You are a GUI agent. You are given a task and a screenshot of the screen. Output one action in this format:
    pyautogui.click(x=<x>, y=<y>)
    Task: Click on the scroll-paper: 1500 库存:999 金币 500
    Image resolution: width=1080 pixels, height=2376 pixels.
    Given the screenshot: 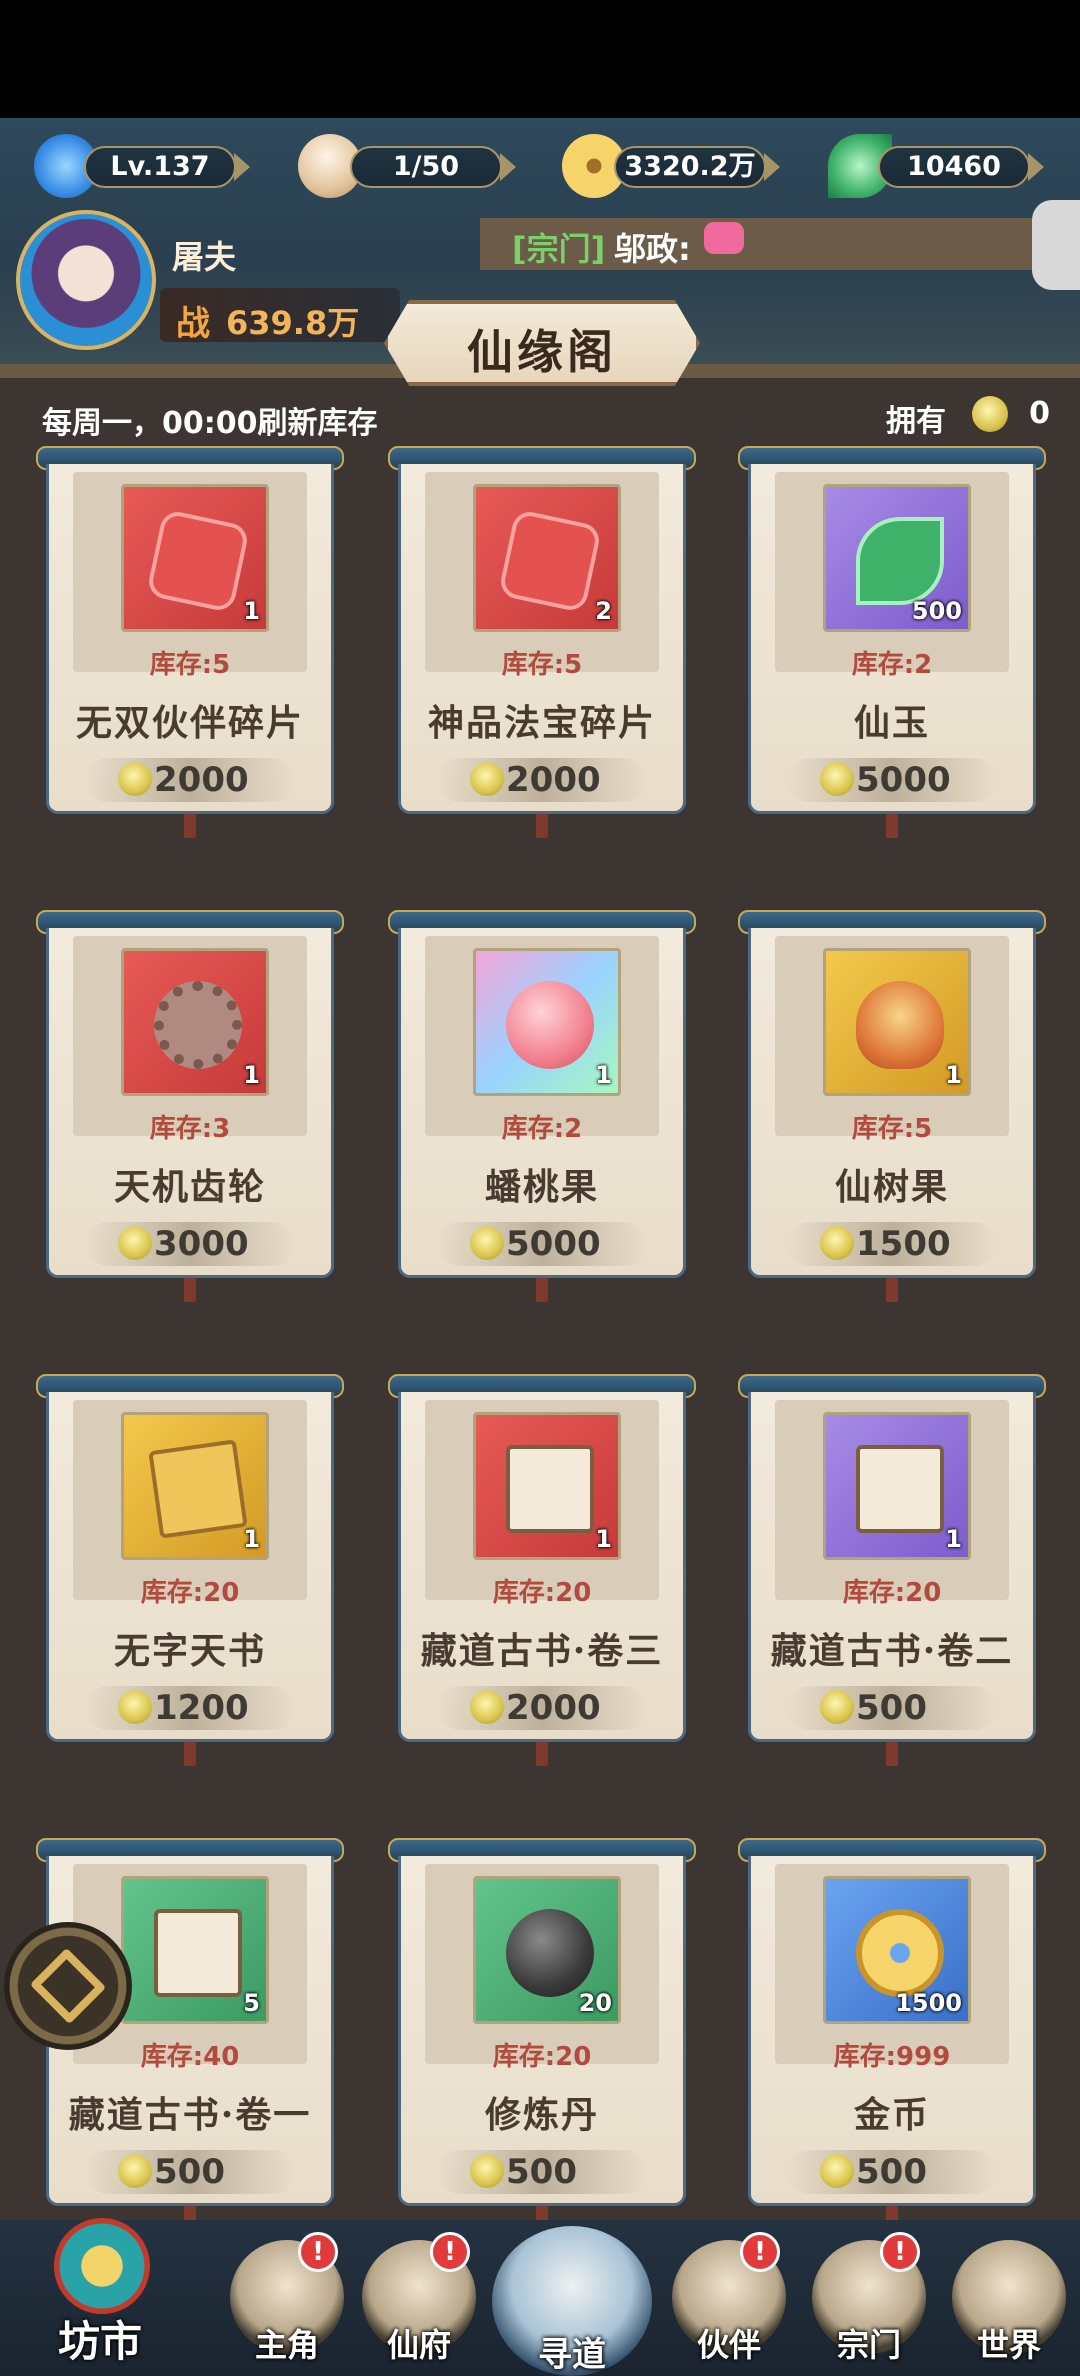 What is the action you would take?
    pyautogui.click(x=892, y=2031)
    